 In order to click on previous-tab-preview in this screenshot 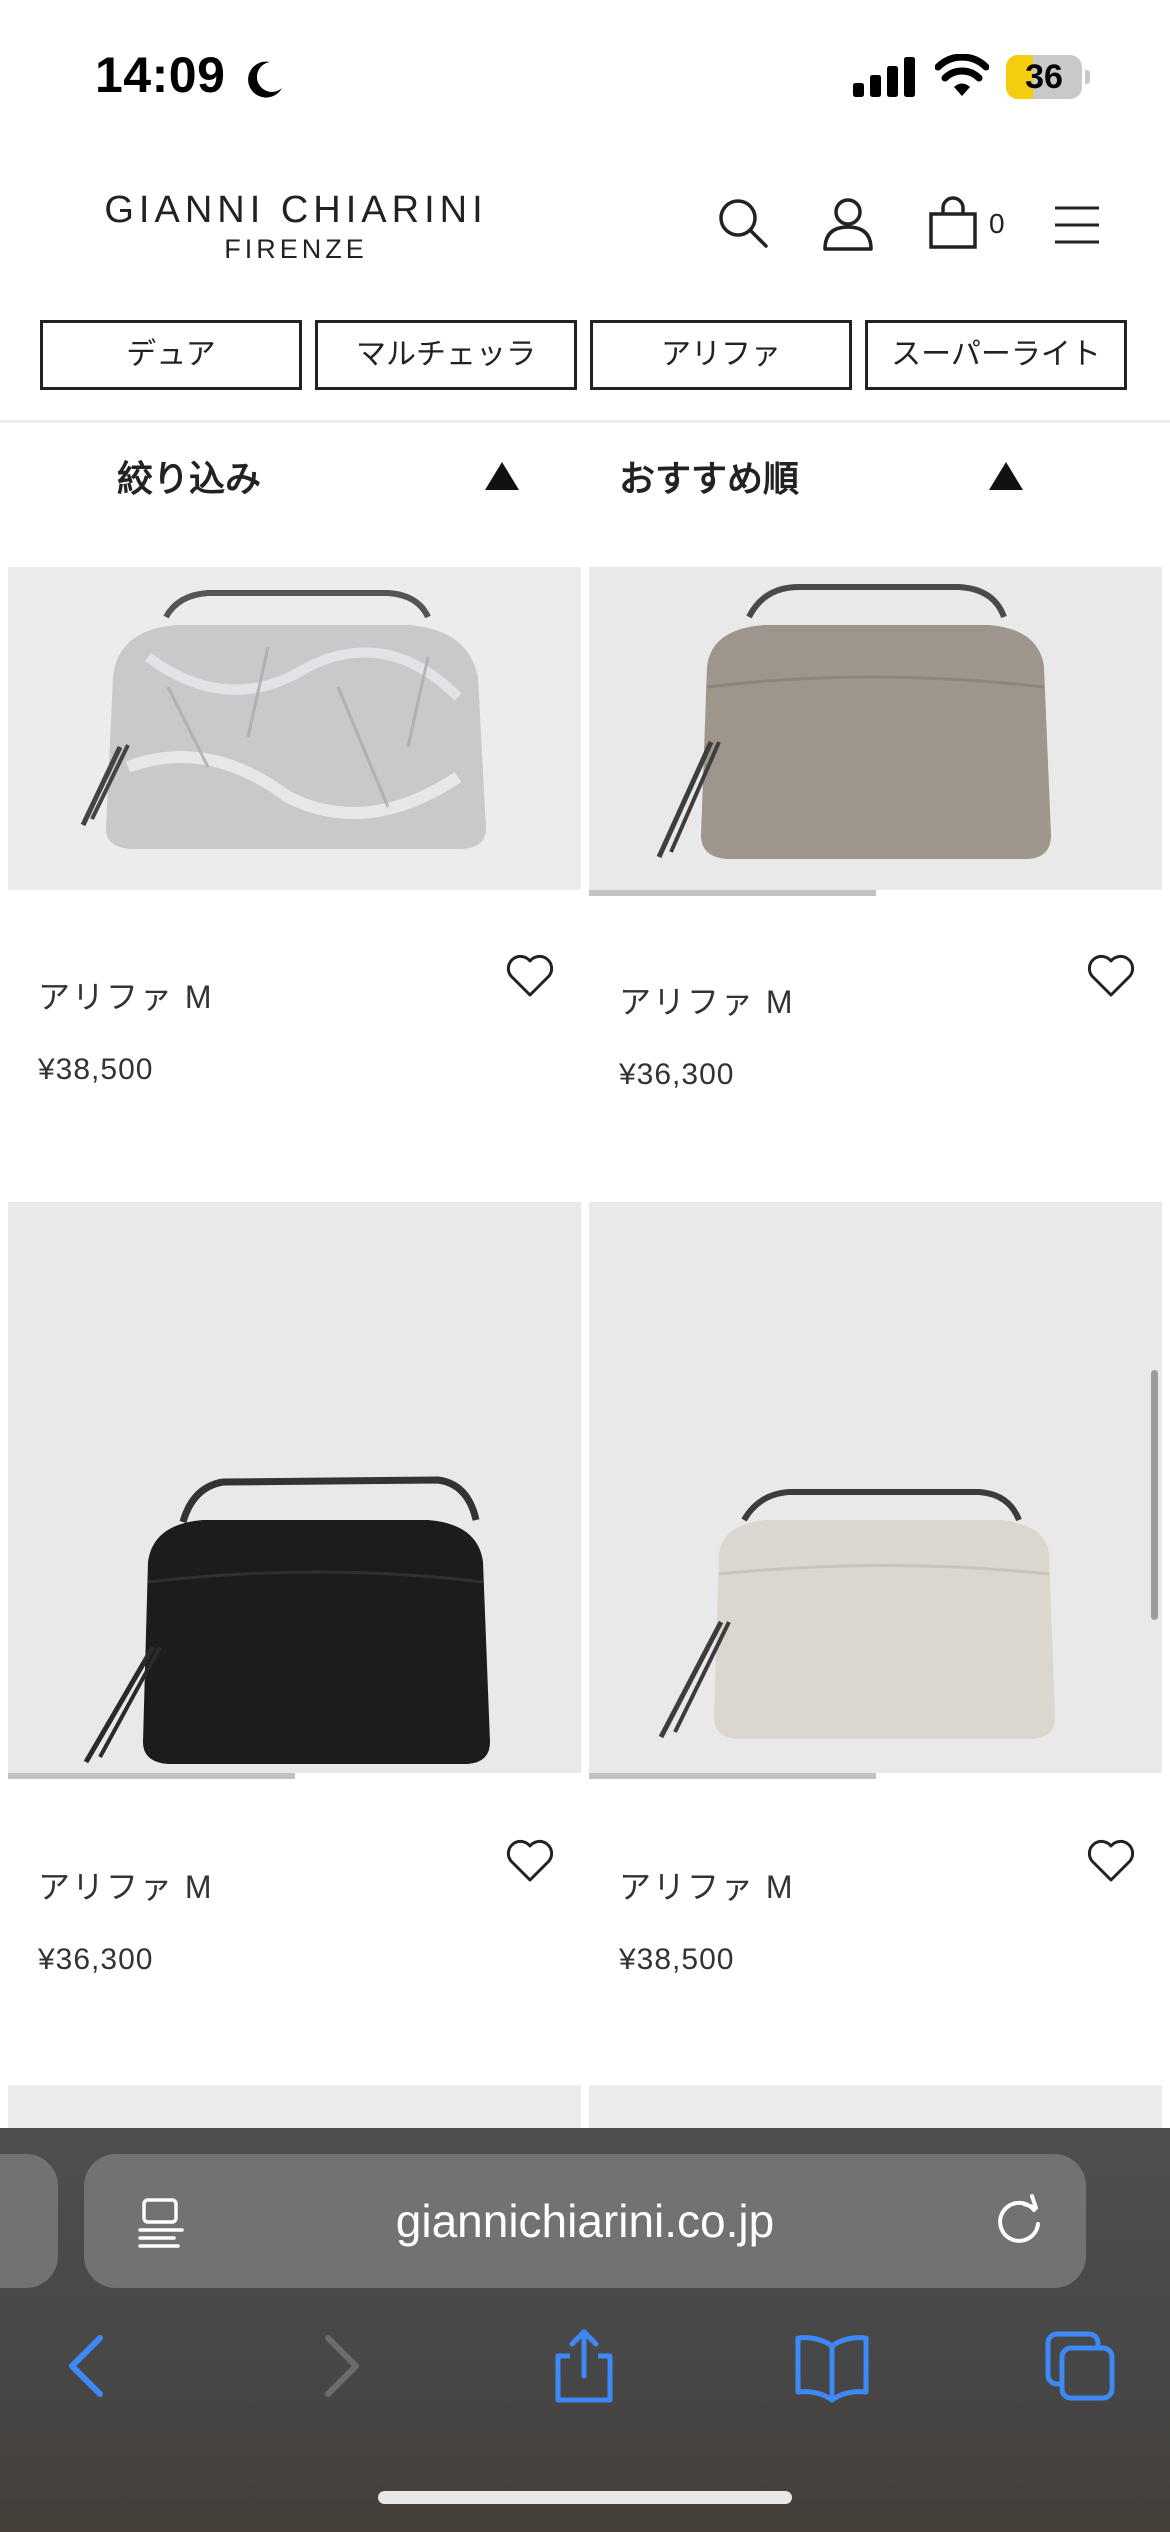, I will do `click(29, 2221)`.